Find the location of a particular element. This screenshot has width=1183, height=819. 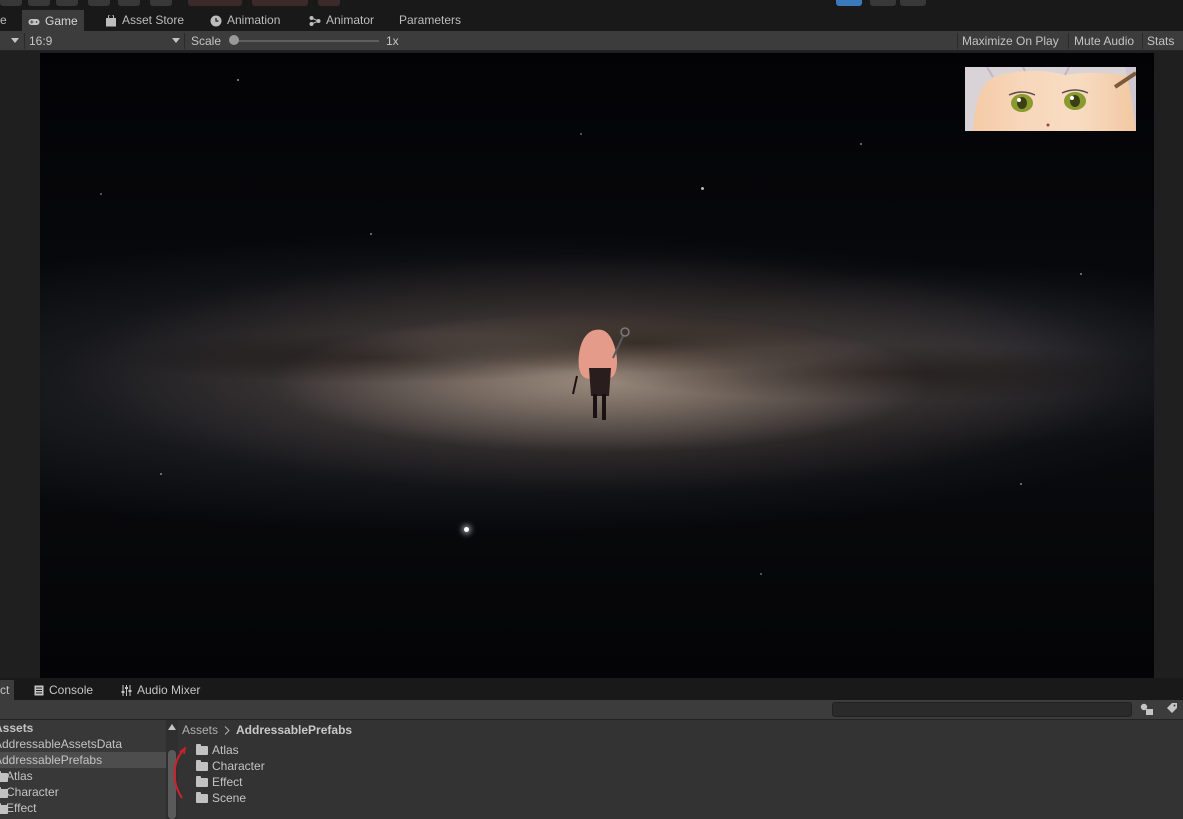

tab-console: Console is located at coordinates (63, 690).